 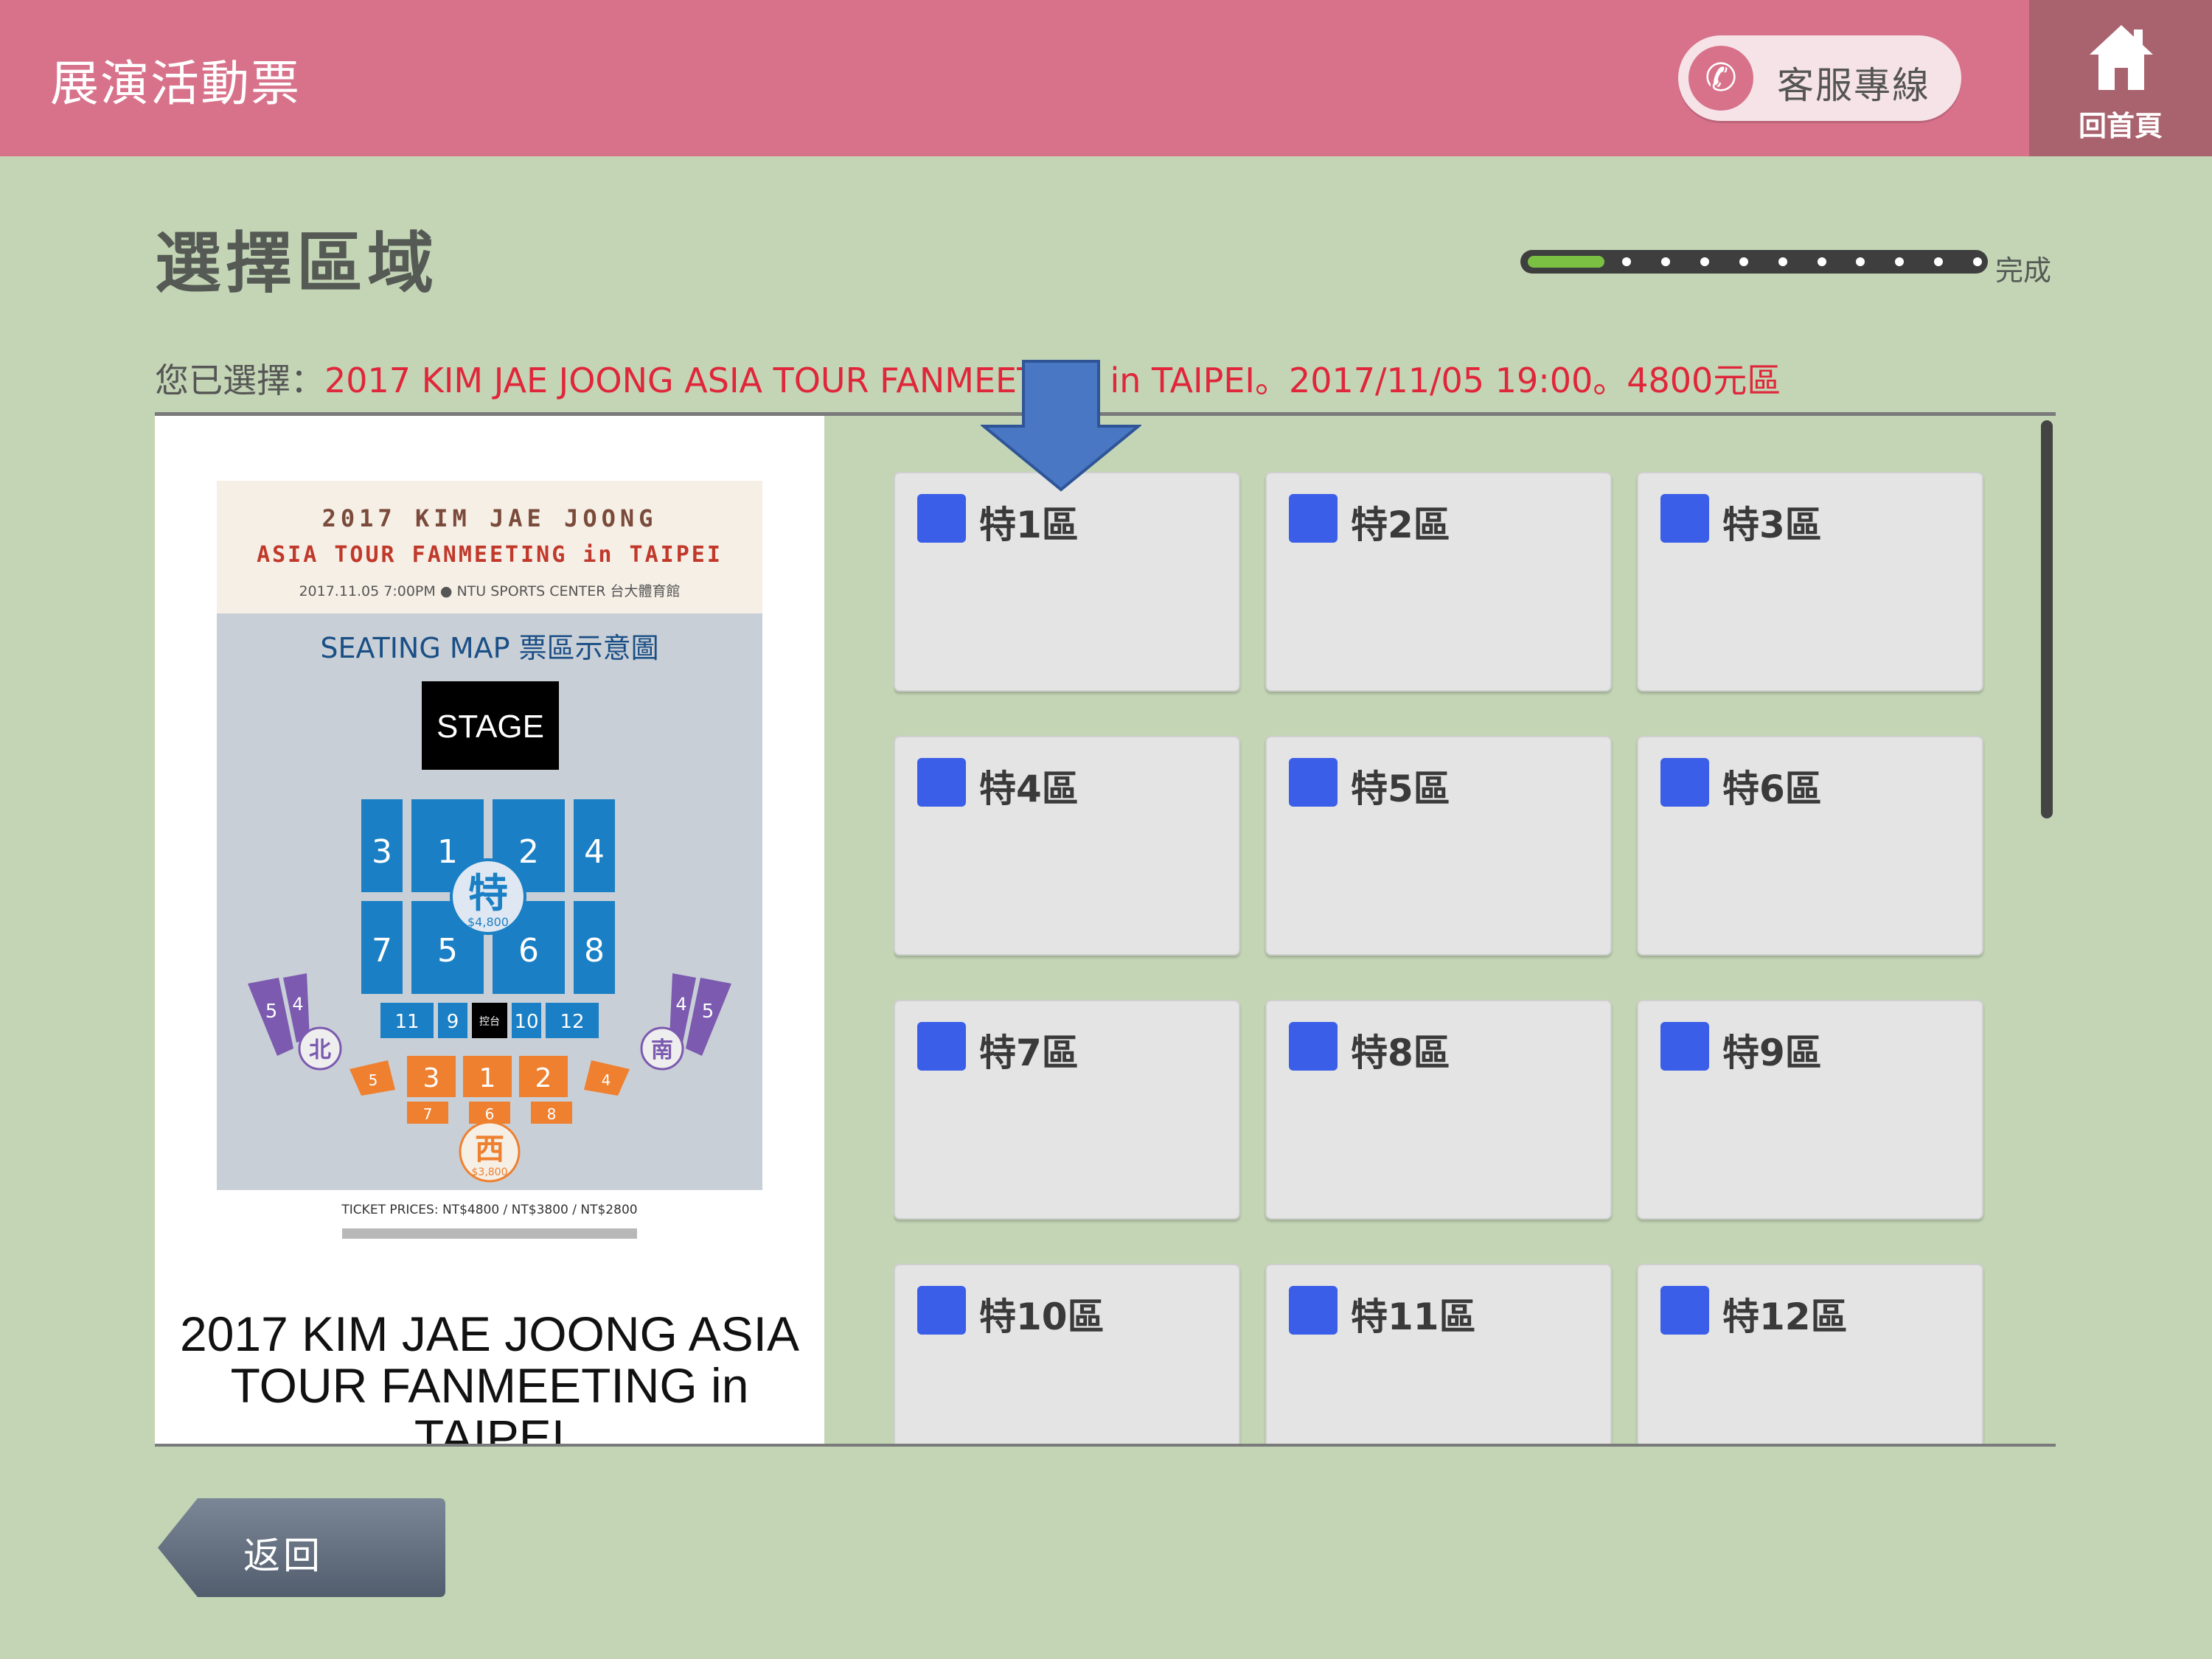 What do you see at coordinates (431, 1078) in the screenshot?
I see `poster-orange-3: 3` at bounding box center [431, 1078].